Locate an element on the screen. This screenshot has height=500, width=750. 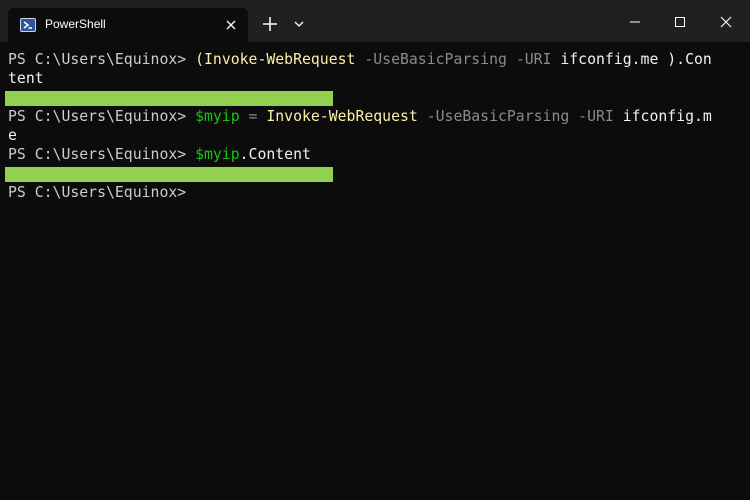
member-access-wrap: tent is located at coordinates (26, 78).